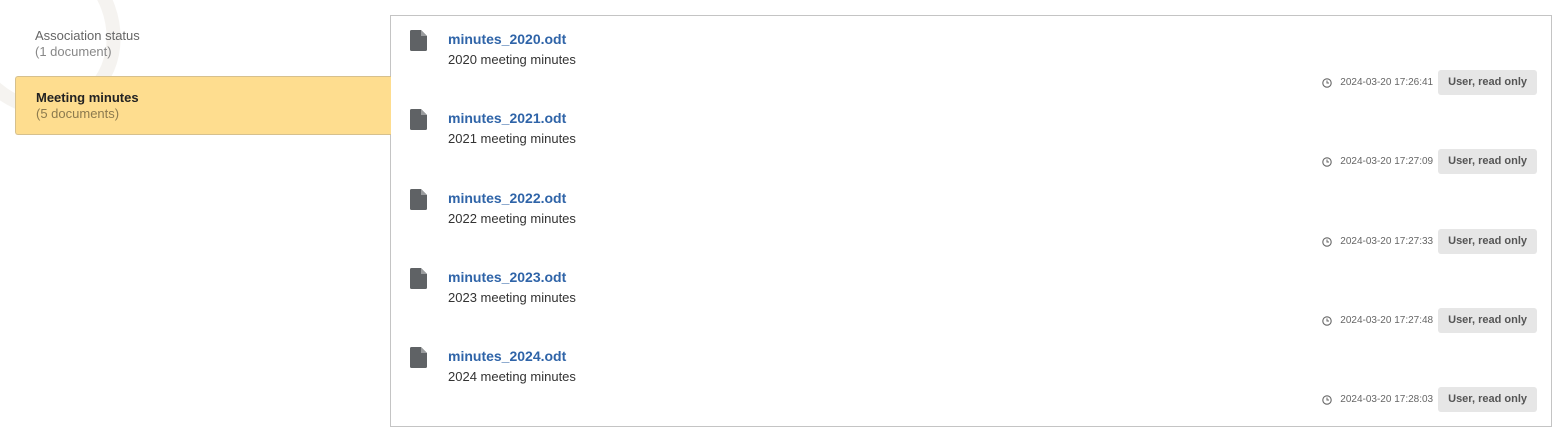 This screenshot has width=1562, height=441. Describe the element at coordinates (507, 356) in the screenshot. I see `document-link: minutes_2024.odt` at that location.